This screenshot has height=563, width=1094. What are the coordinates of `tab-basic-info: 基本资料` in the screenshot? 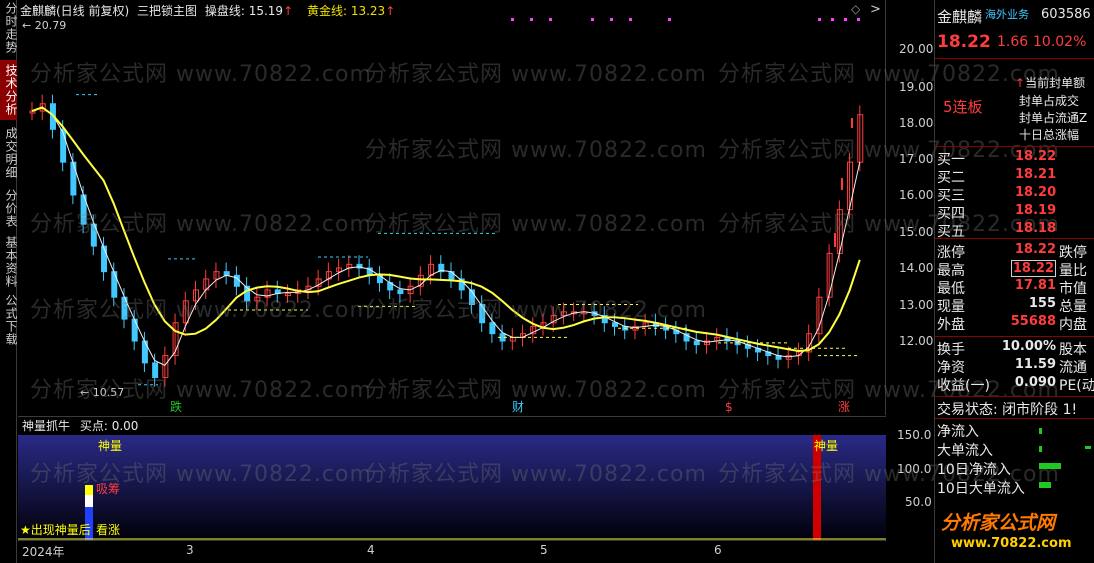 It's located at (9, 262).